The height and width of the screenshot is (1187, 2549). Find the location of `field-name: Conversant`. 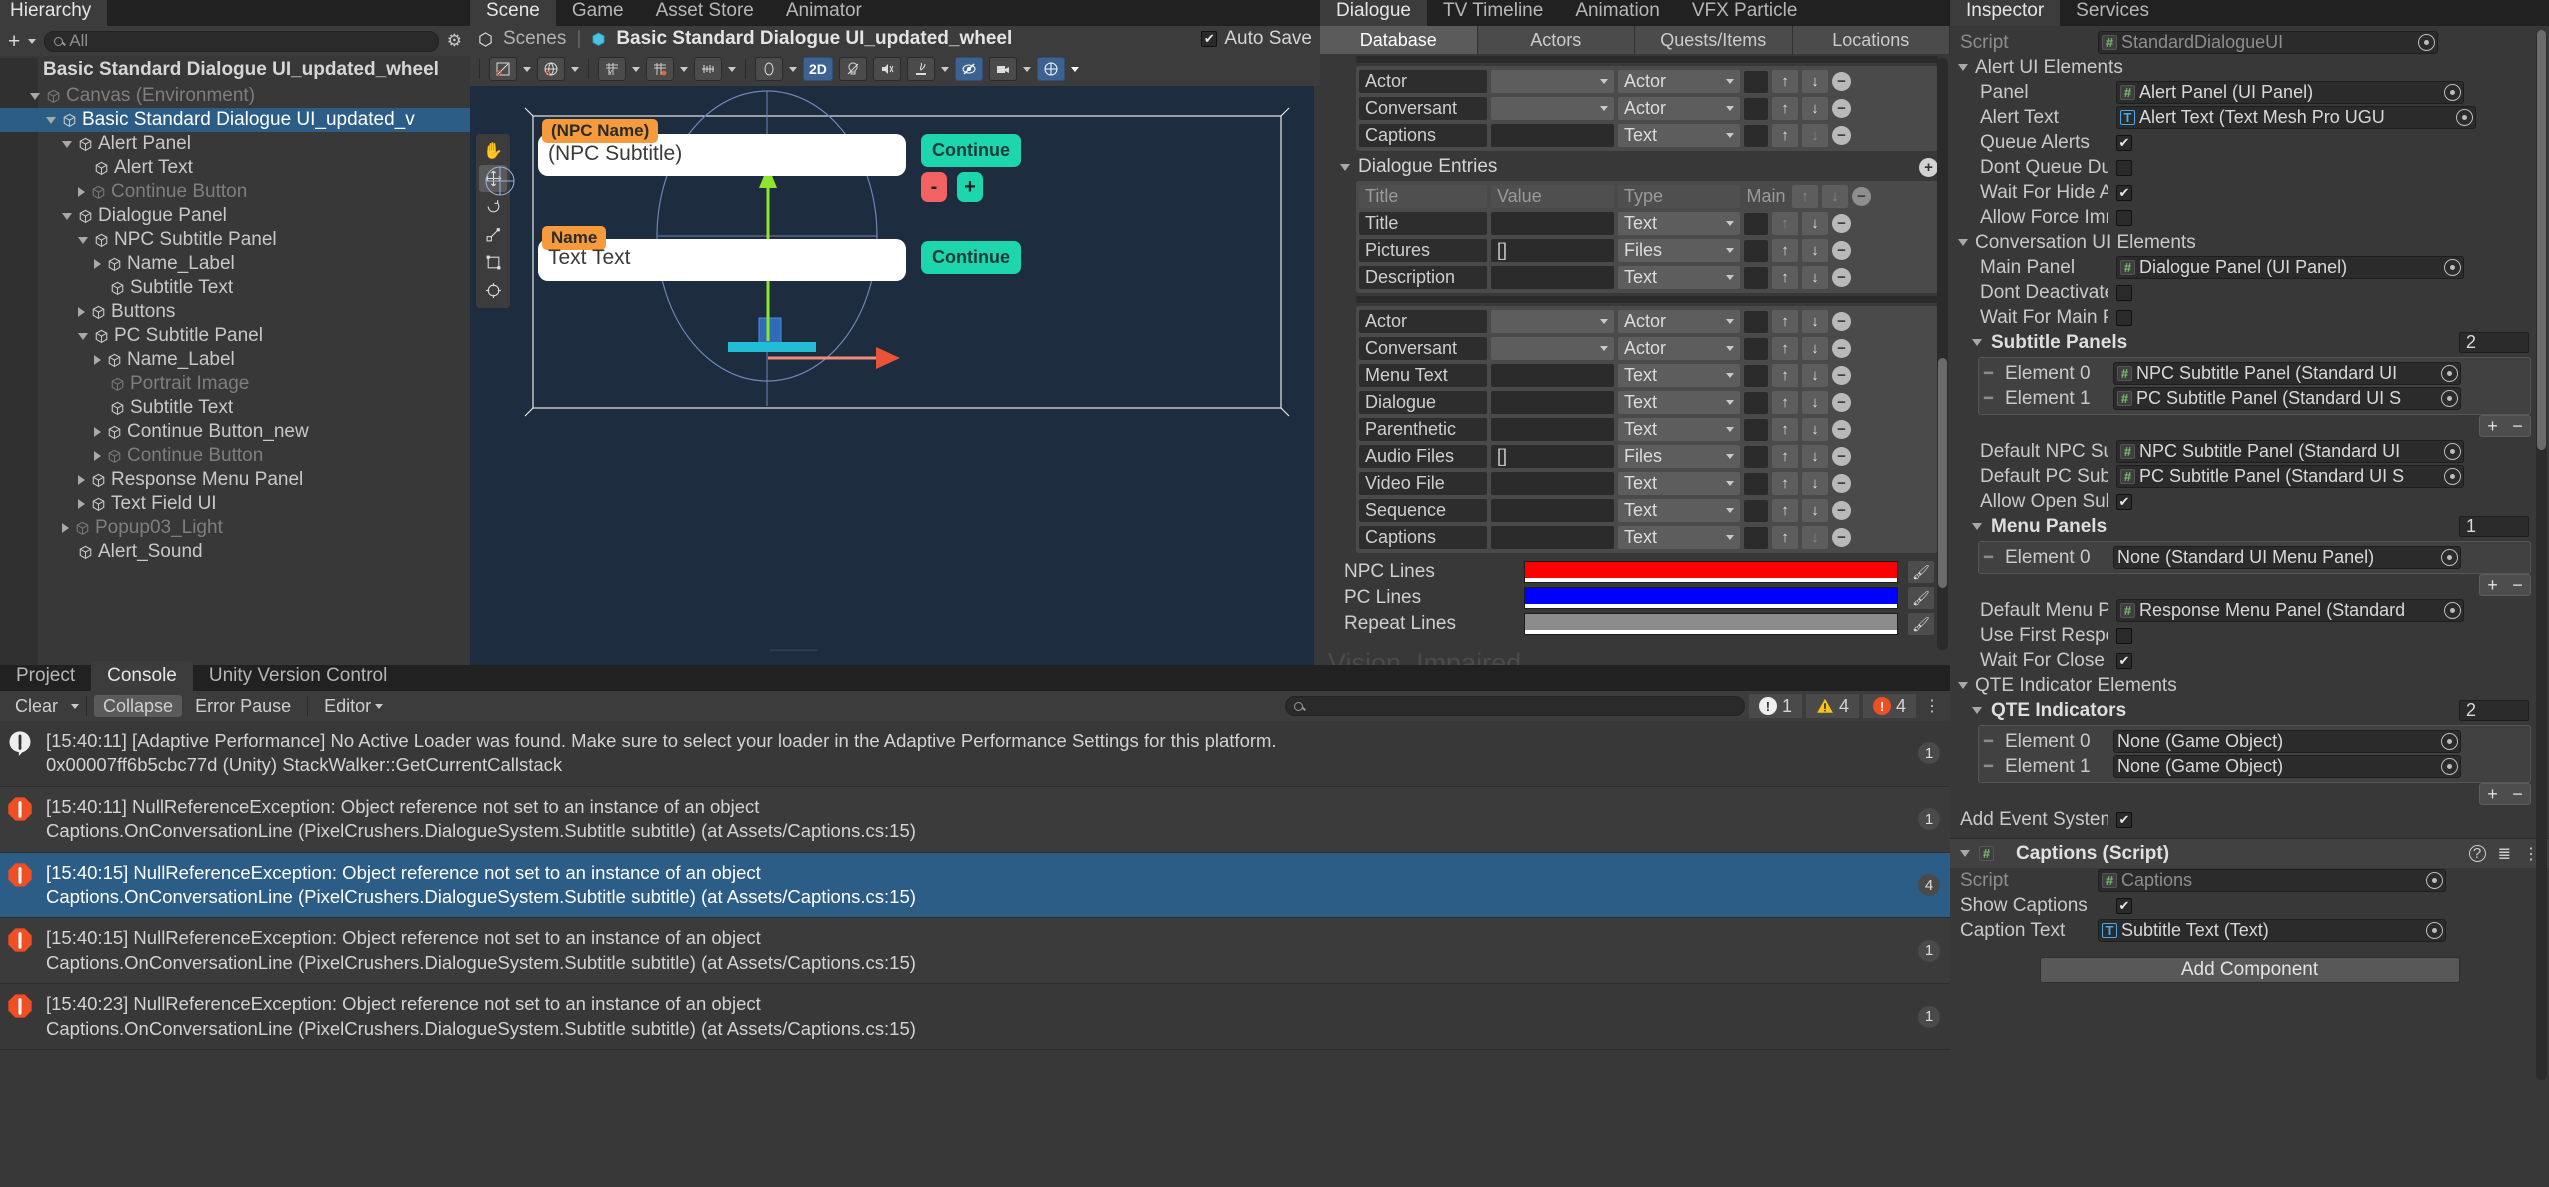

field-name: Conversant is located at coordinates (1423, 348).